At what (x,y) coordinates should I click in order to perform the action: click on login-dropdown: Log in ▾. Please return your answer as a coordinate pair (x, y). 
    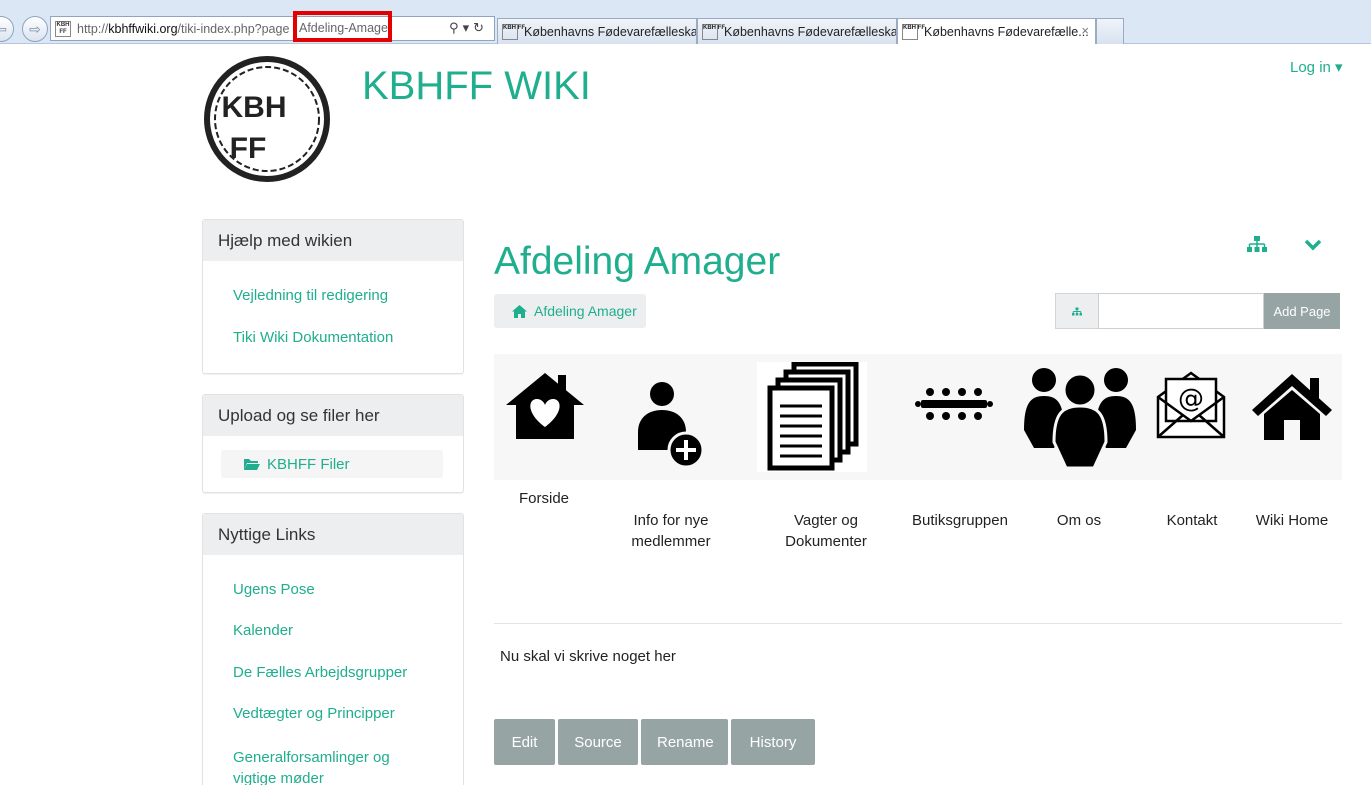
    Looking at the image, I should click on (1316, 67).